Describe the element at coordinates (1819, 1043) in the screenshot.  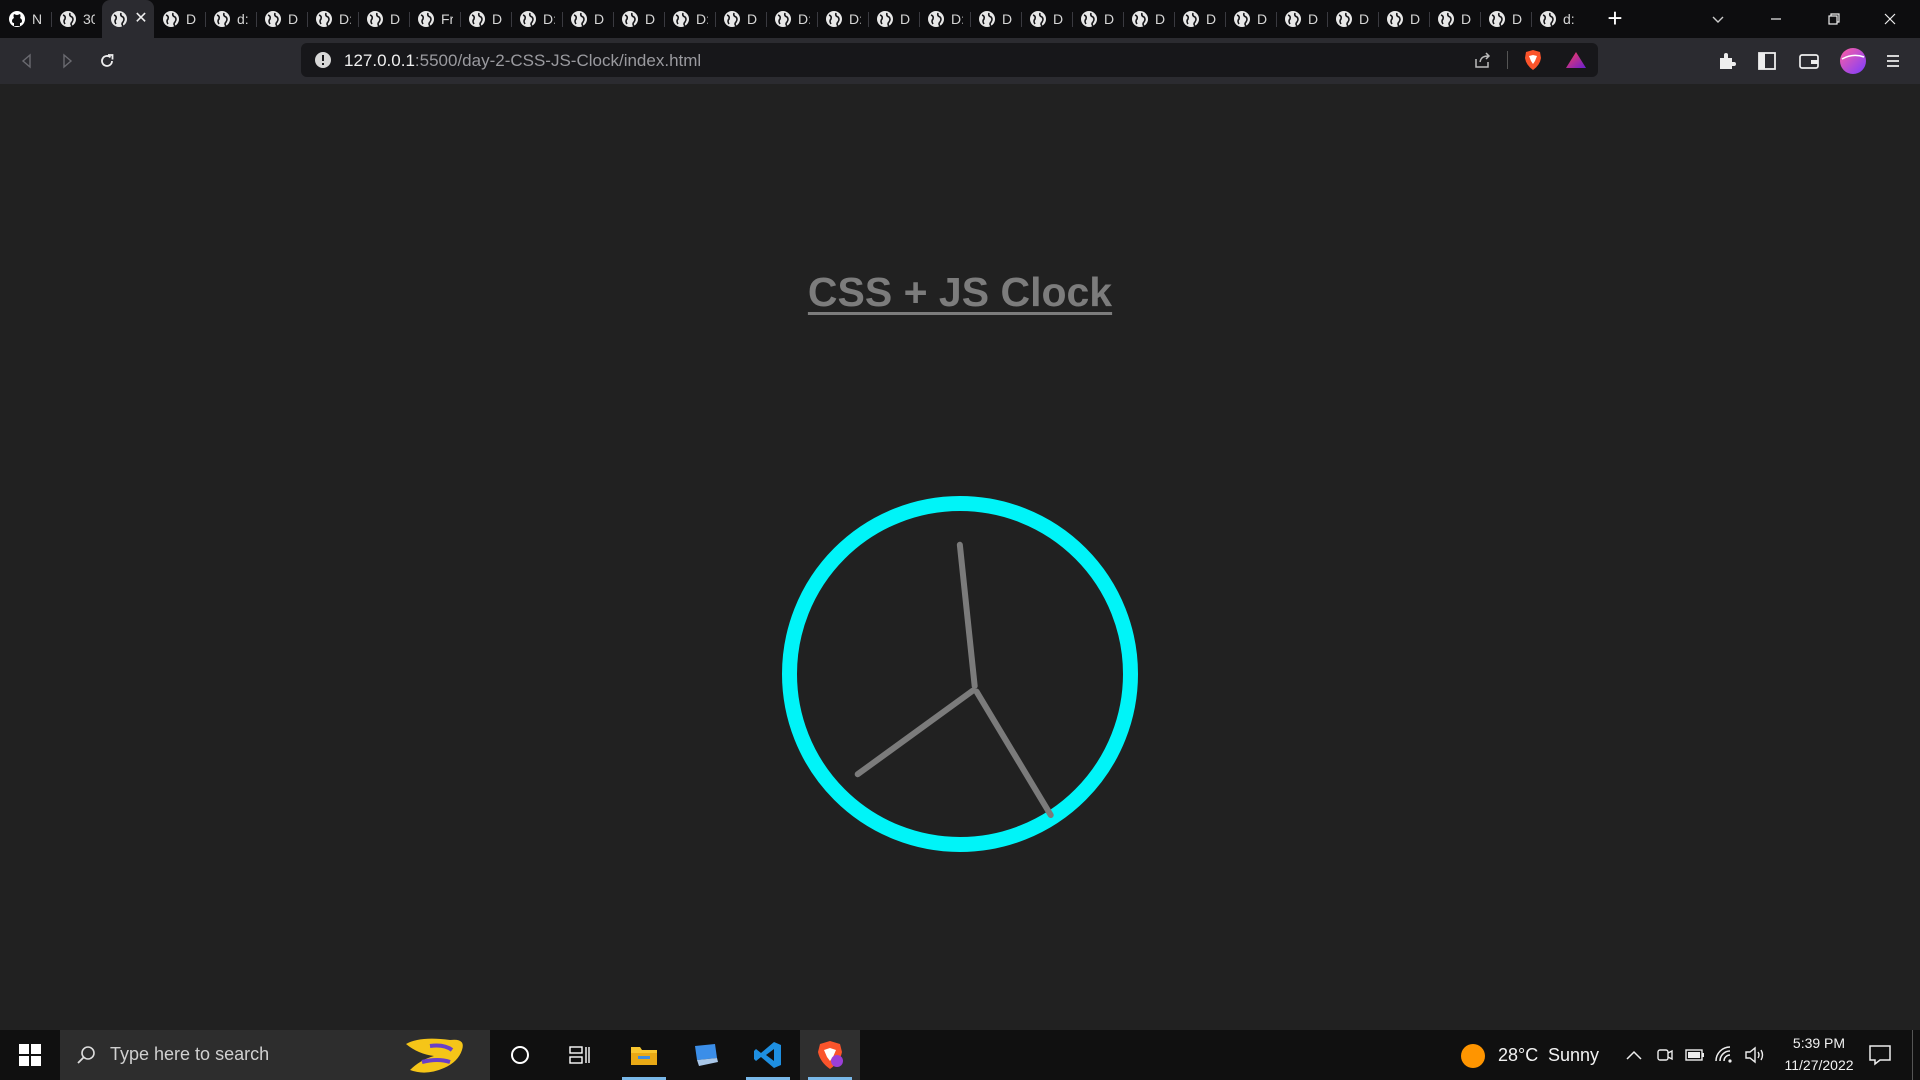
I see `clock-time: 5:39 PM` at that location.